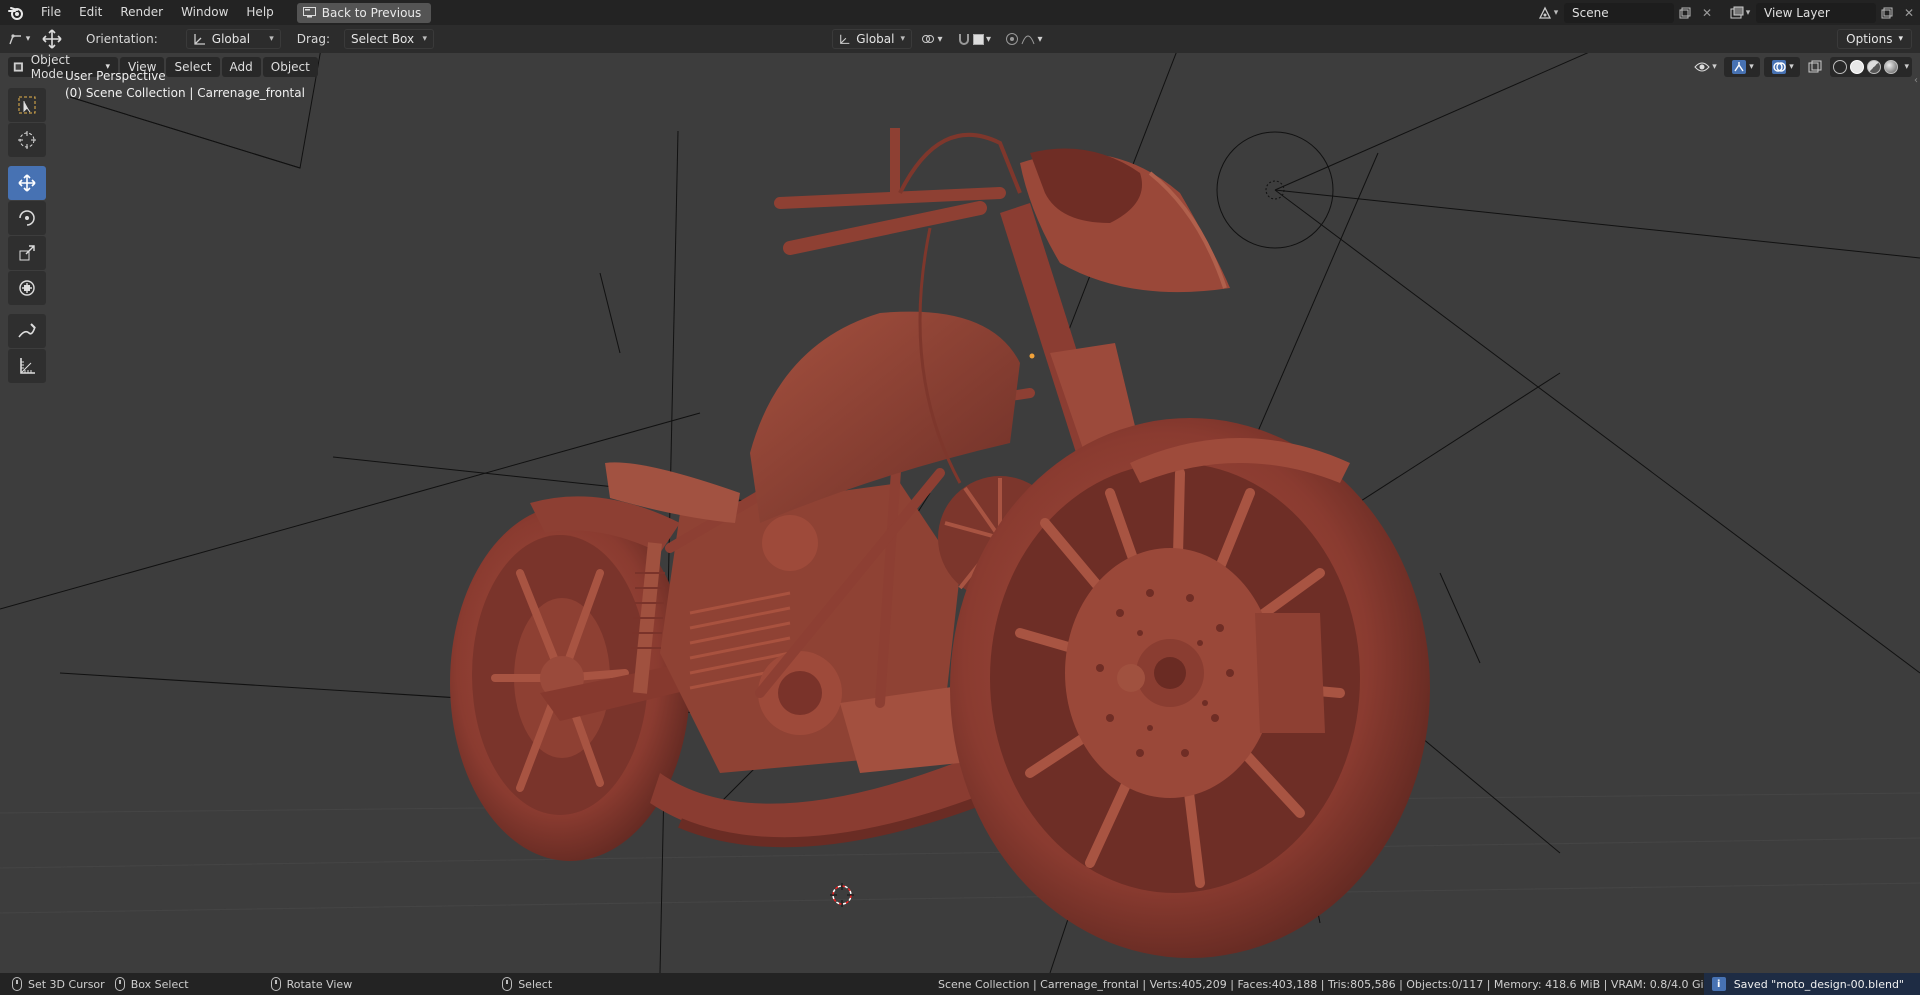  I want to click on drag-dropdown: Select Box ▾, so click(388, 39).